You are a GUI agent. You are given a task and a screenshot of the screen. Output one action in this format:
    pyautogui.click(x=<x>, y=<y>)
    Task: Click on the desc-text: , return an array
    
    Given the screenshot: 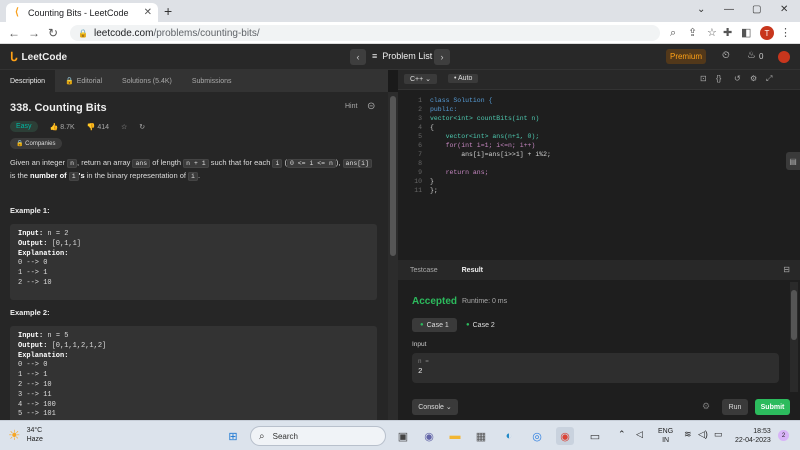 What is the action you would take?
    pyautogui.click(x=105, y=162)
    